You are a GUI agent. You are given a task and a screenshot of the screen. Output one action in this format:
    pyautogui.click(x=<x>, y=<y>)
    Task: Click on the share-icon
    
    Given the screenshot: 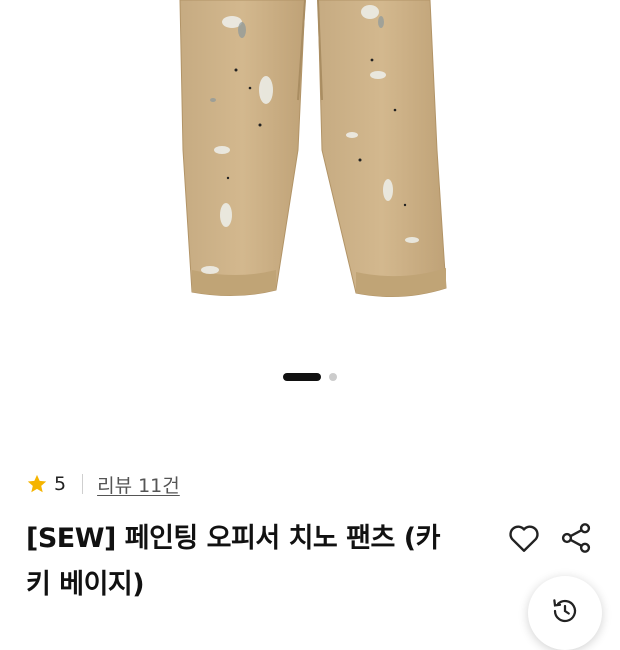 What is the action you would take?
    pyautogui.click(x=576, y=541)
    